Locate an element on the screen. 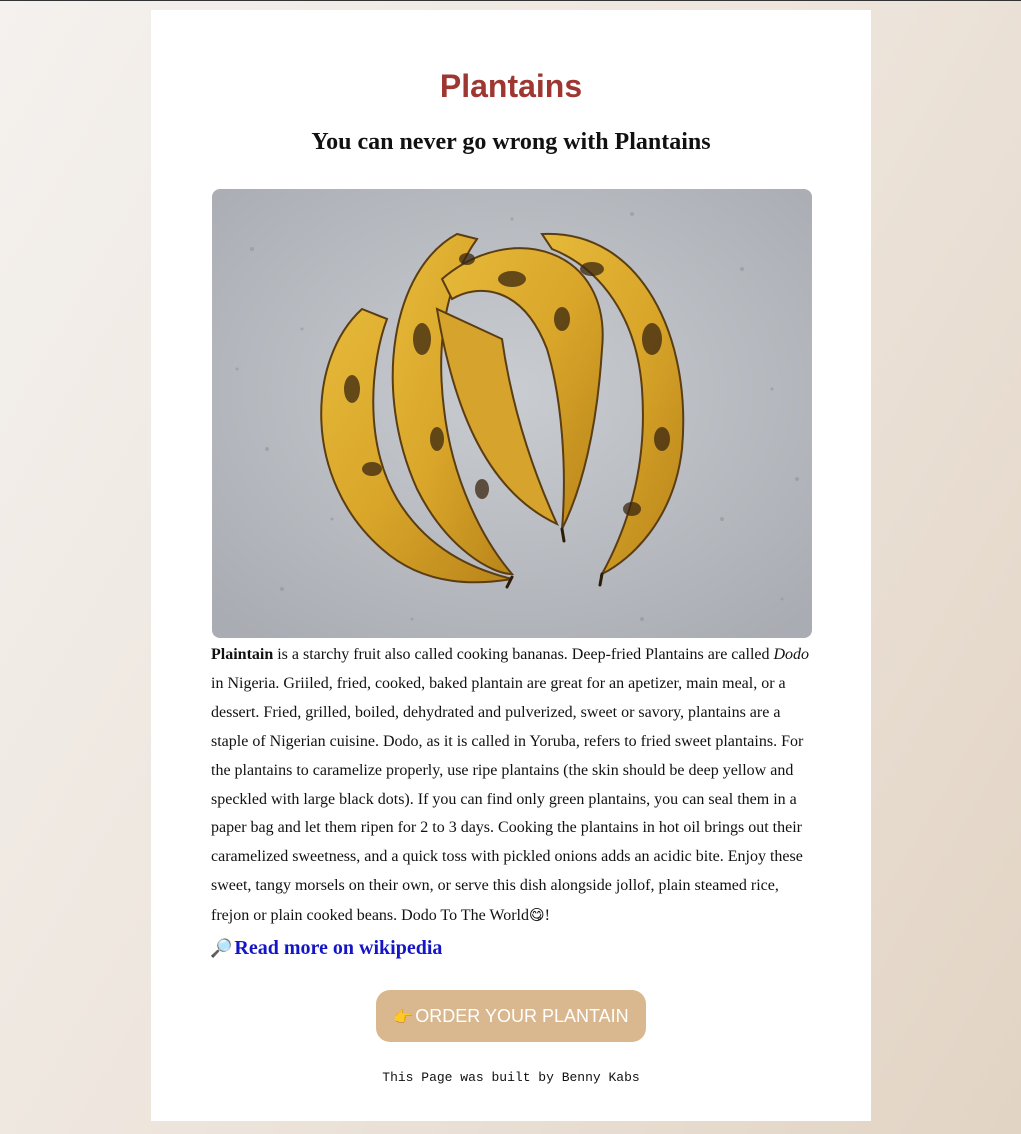  order-plantain-button: 👉 ORDER YOUR PLANTAIN is located at coordinates (511, 1016).